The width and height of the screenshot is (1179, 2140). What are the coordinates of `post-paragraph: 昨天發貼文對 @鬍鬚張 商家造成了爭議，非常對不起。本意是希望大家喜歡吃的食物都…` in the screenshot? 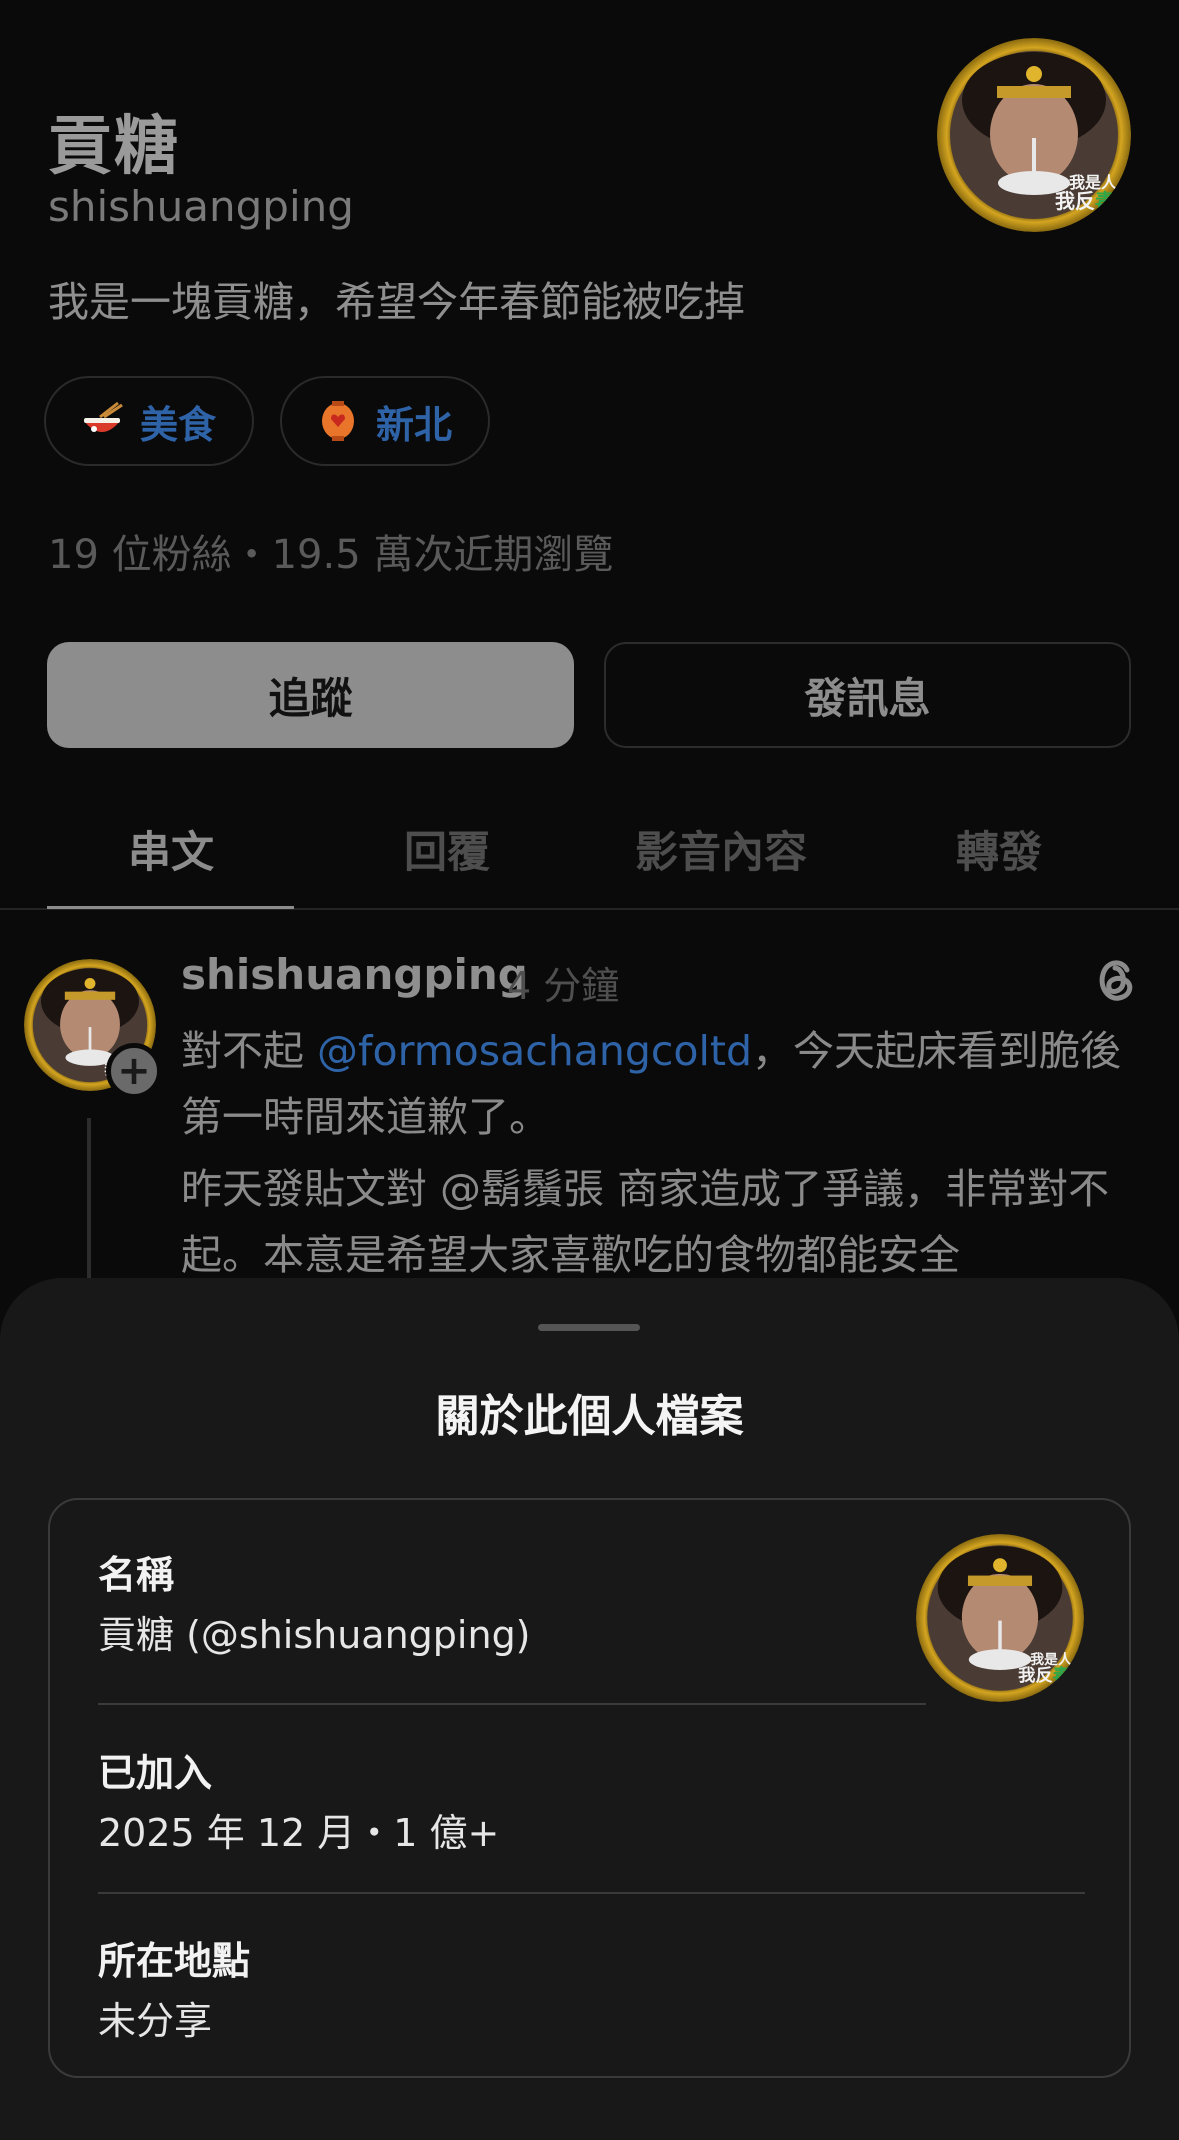 It's located at (645, 1222).